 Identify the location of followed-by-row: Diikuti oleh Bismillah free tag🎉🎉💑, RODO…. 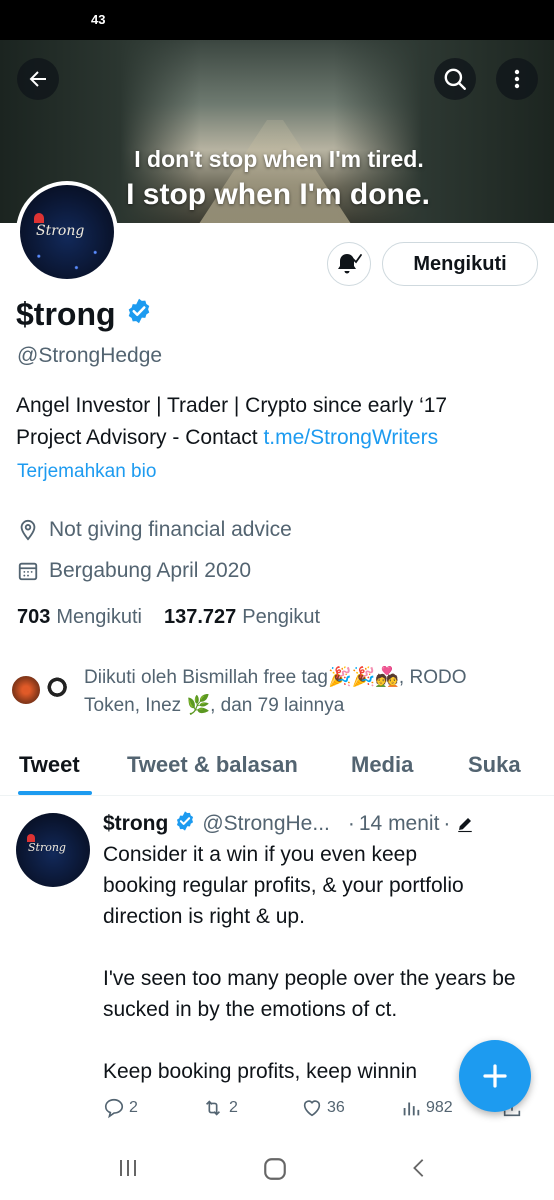
(280, 692).